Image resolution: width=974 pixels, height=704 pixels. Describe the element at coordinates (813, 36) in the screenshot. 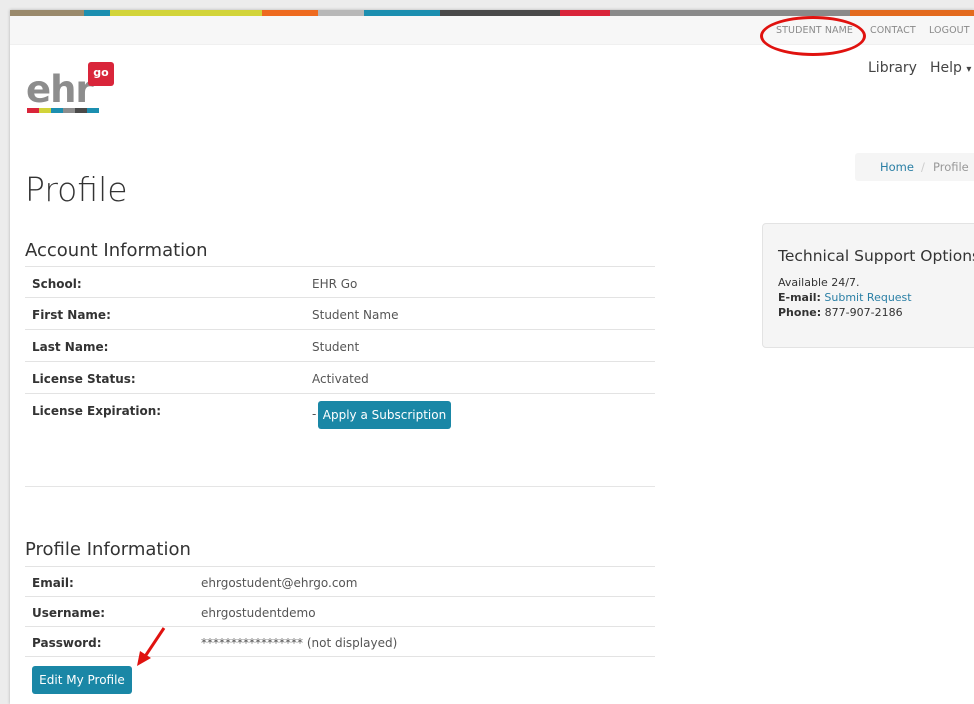

I see `annotation-circle` at that location.